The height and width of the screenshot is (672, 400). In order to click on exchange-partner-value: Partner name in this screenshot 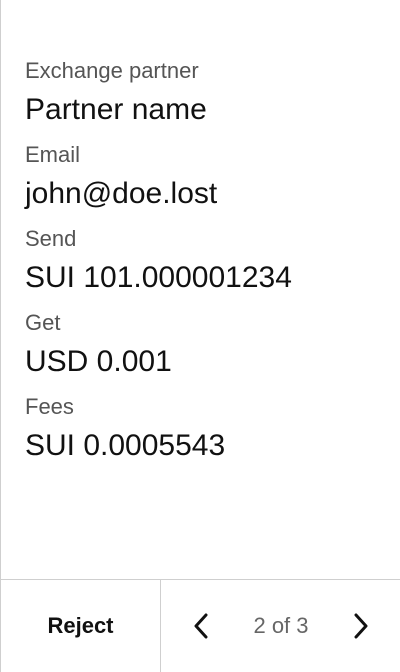, I will do `click(116, 109)`.